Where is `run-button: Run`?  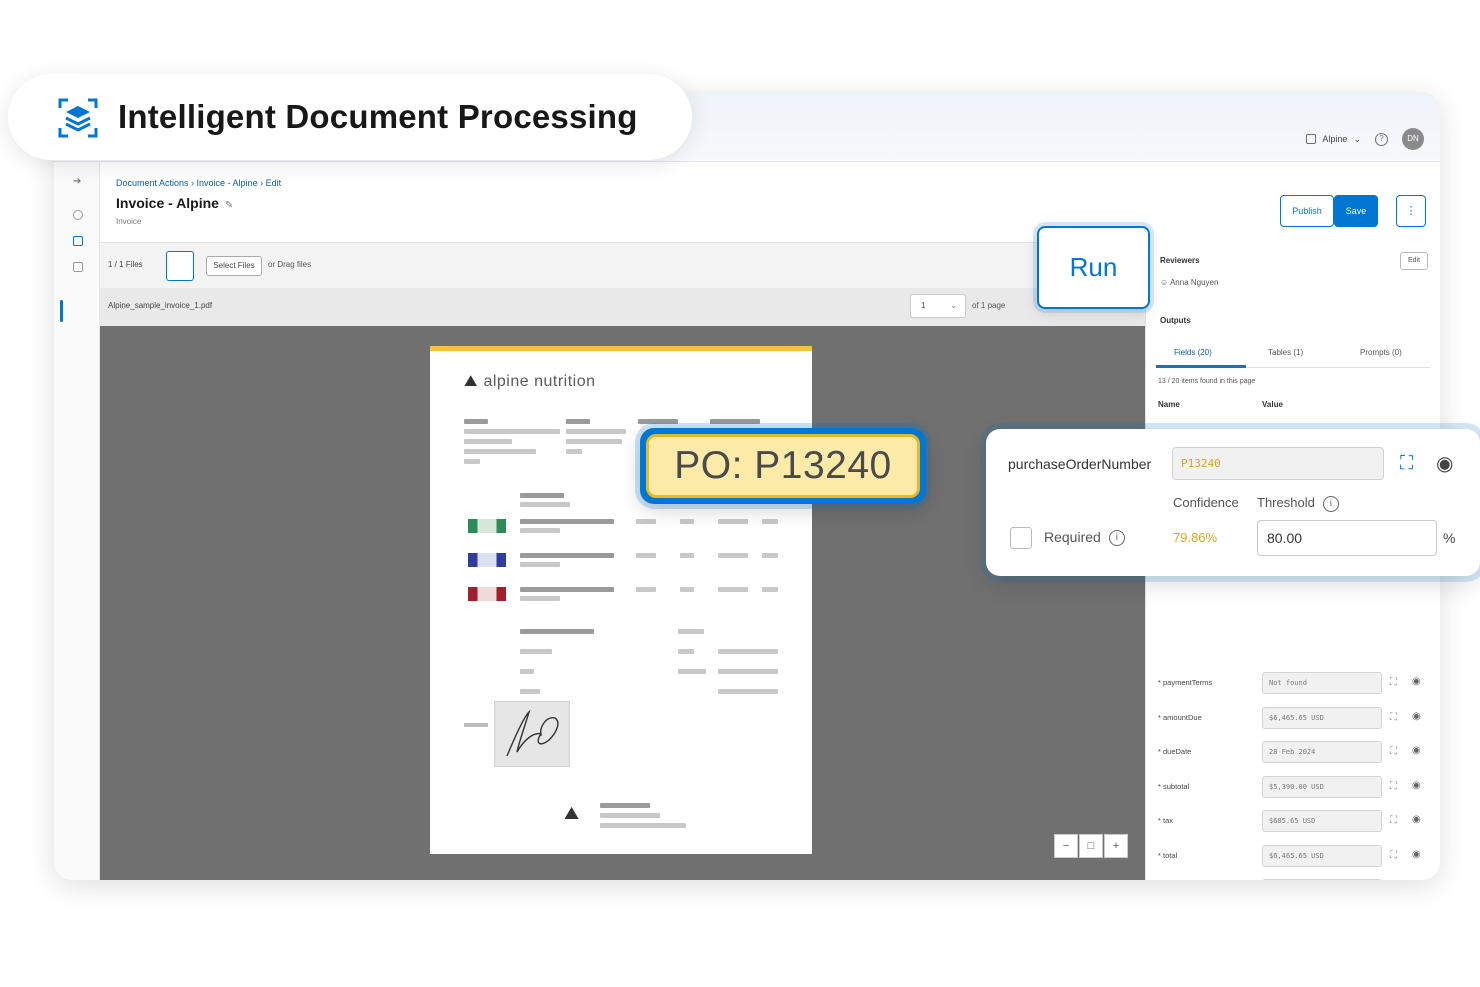
run-button: Run is located at coordinates (1093, 267).